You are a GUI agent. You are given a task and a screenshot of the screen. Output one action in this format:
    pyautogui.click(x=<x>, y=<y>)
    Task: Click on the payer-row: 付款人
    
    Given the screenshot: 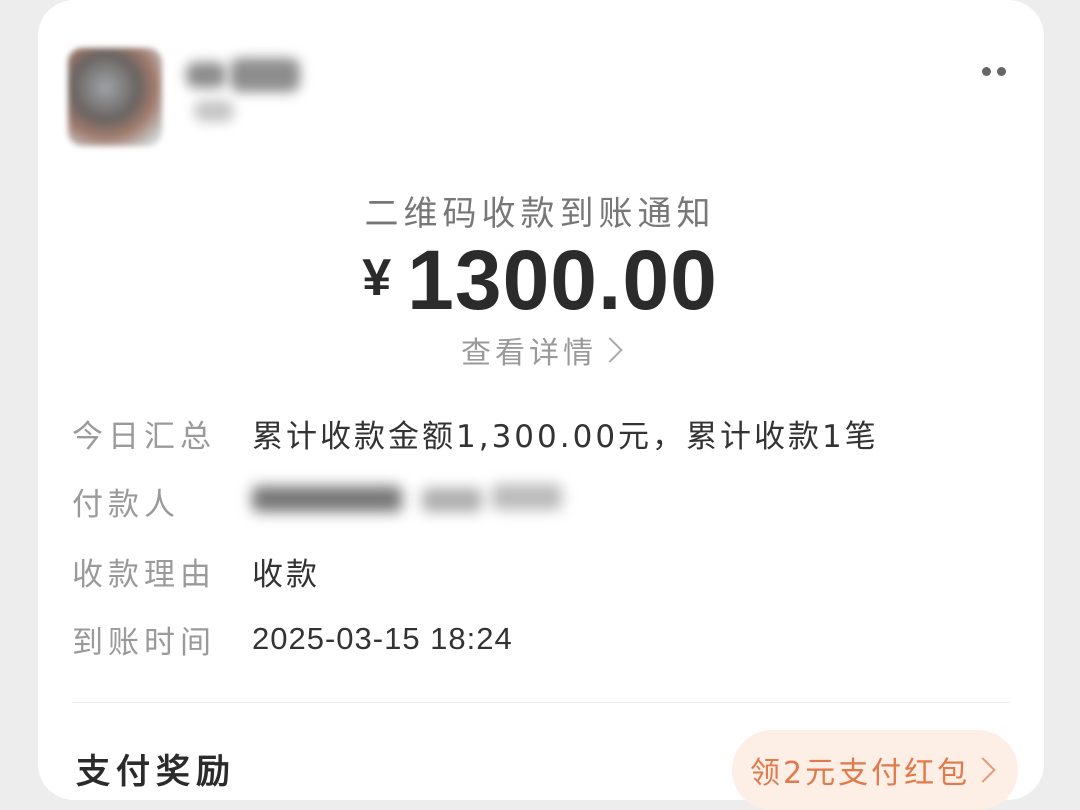 What is the action you would take?
    pyautogui.click(x=322, y=501)
    